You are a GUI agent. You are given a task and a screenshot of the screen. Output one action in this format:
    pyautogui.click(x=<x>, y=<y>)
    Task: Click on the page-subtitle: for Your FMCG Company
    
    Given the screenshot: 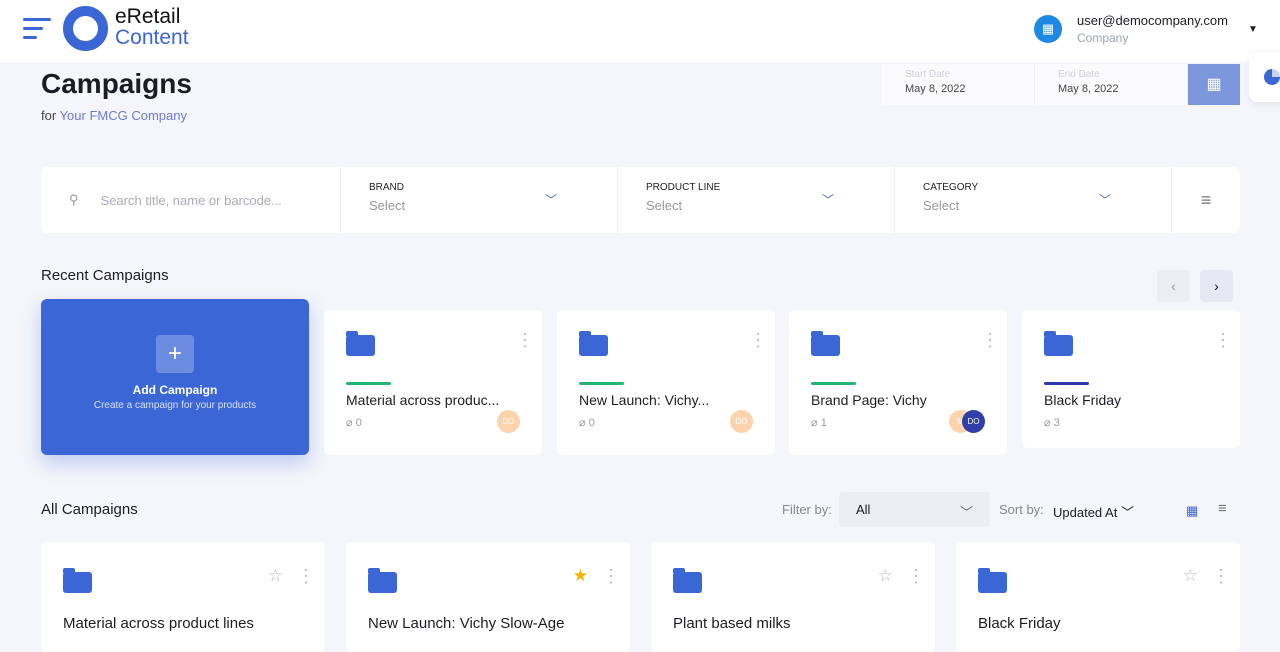 What is the action you would take?
    pyautogui.click(x=114, y=115)
    